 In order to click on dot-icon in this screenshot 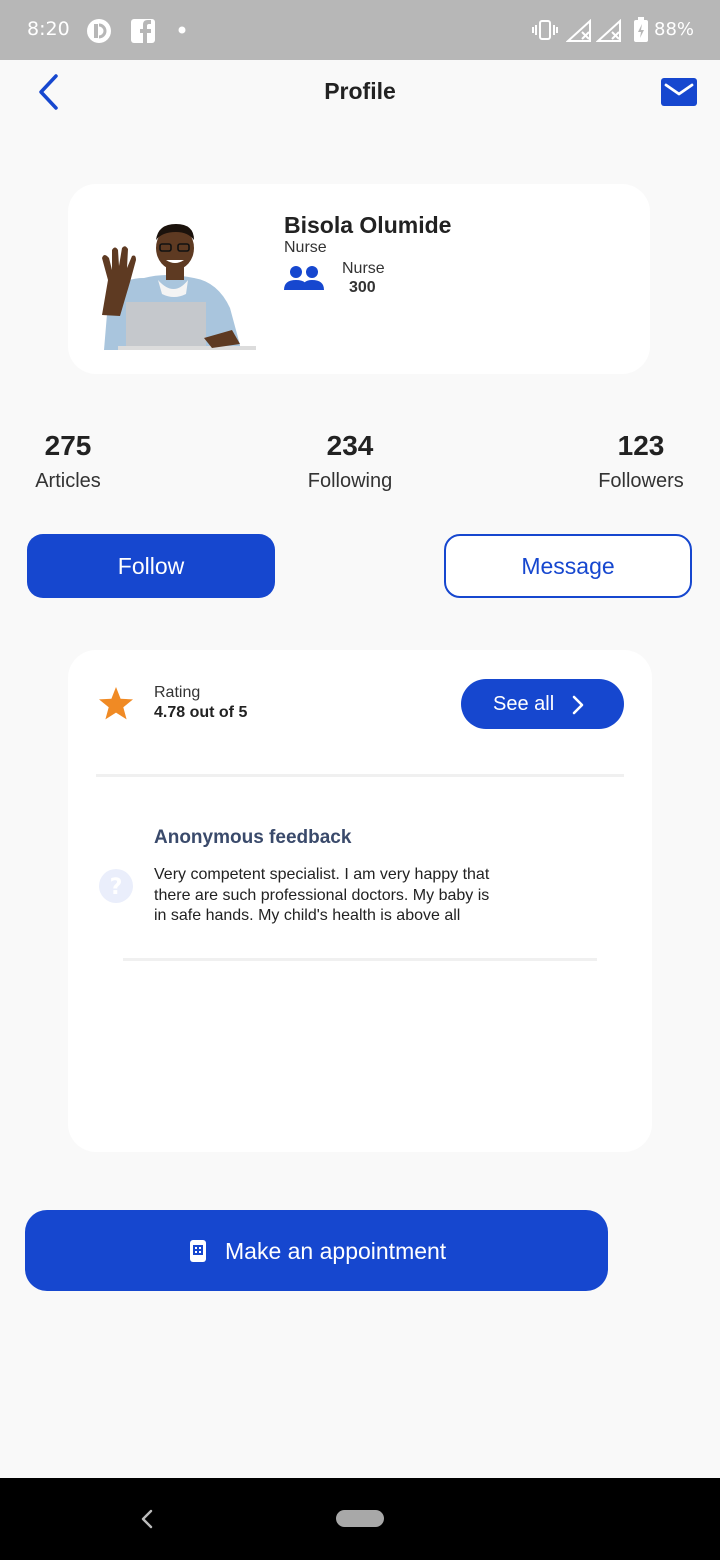, I will do `click(182, 30)`.